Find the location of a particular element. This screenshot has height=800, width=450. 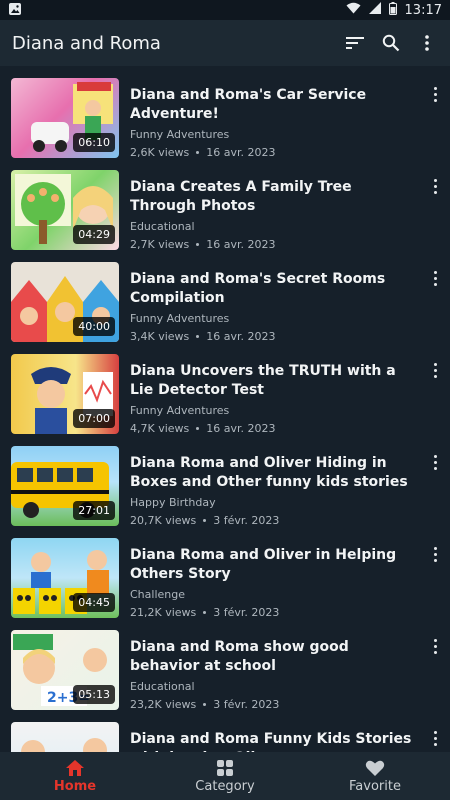

grid-icon is located at coordinates (225, 767).